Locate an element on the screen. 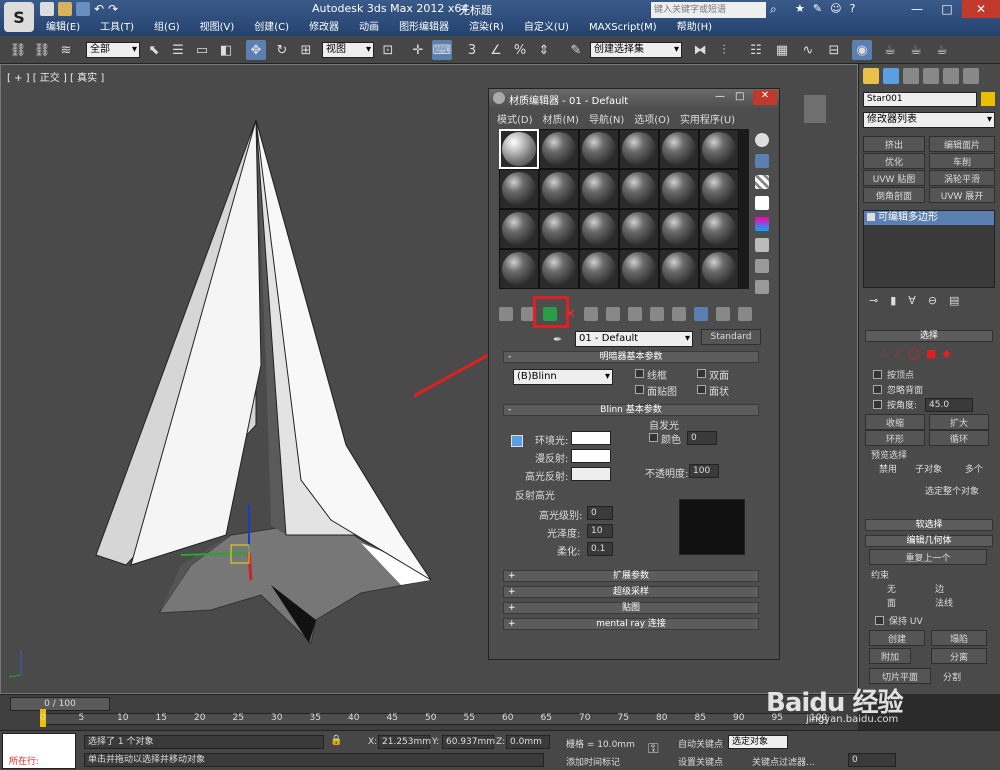 This screenshot has width=1000, height=770. configure-sets-icon: ▤ is located at coordinates (954, 300).